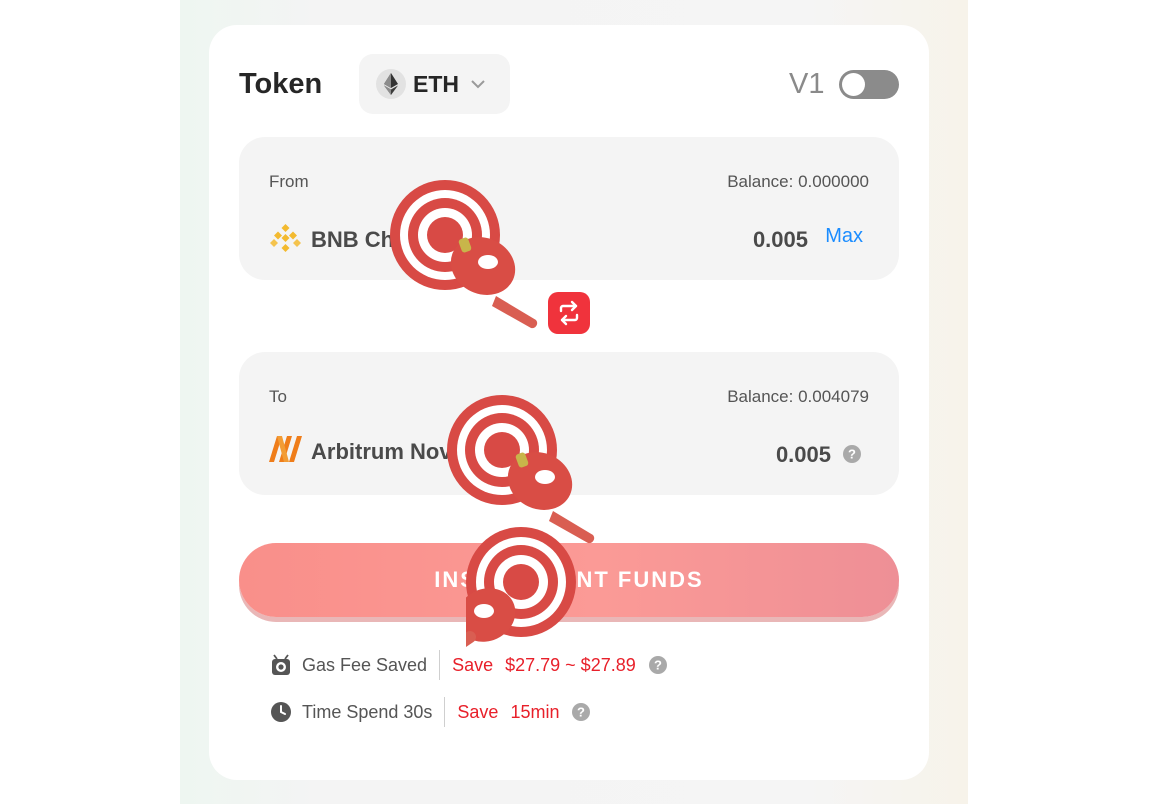 The height and width of the screenshot is (804, 1164). What do you see at coordinates (473, 664) in the screenshot?
I see `gas-save-label: Save` at bounding box center [473, 664].